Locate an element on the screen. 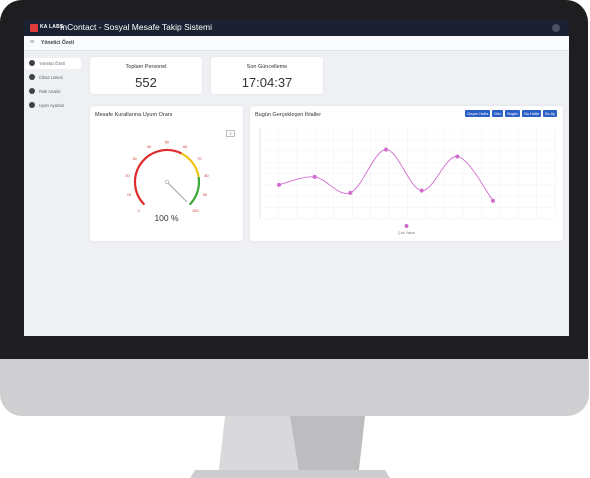 The height and width of the screenshot is (478, 590). gauge-tick-label: 60 is located at coordinates (185, 147).